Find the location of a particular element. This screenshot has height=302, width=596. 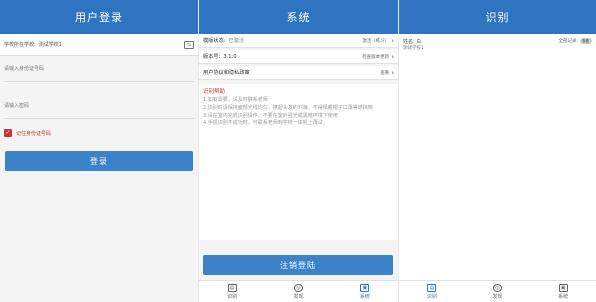

version-row: 版本号: 3.1.0 检查版本更新 › is located at coordinates (298, 57).